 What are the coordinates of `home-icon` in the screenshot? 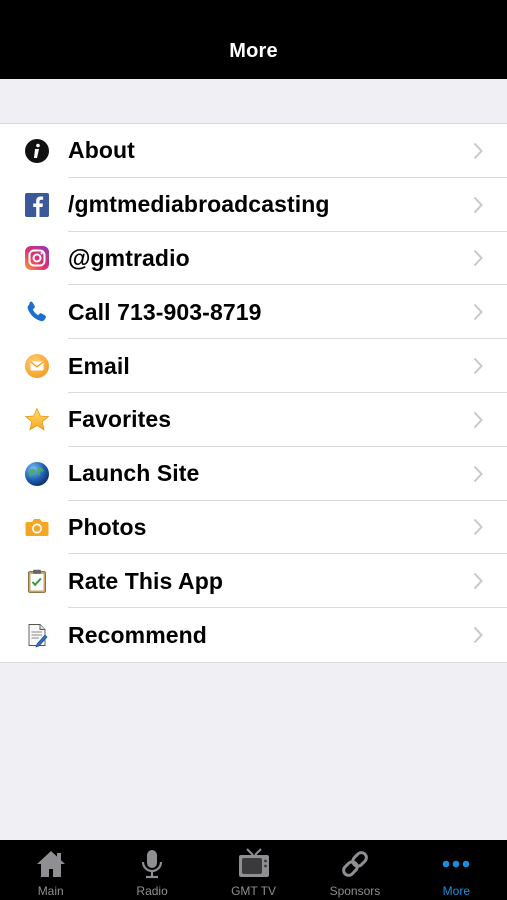 It's located at (51, 864).